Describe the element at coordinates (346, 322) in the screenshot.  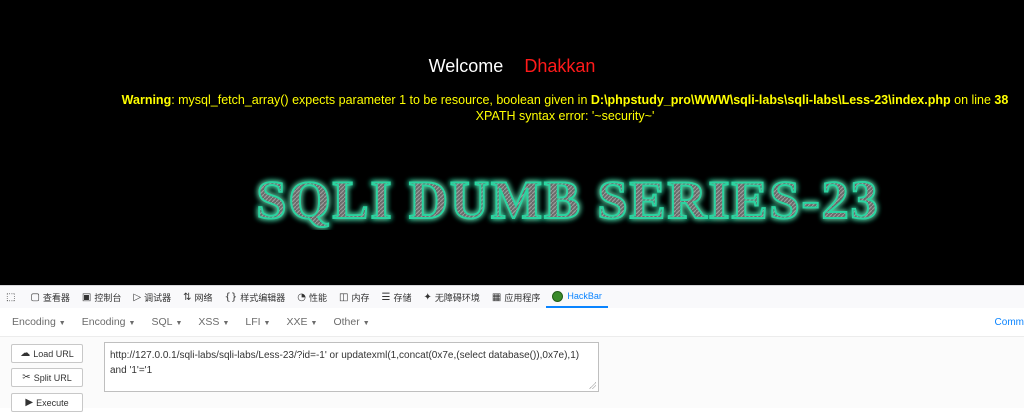
I see `menu-label: Other` at that location.